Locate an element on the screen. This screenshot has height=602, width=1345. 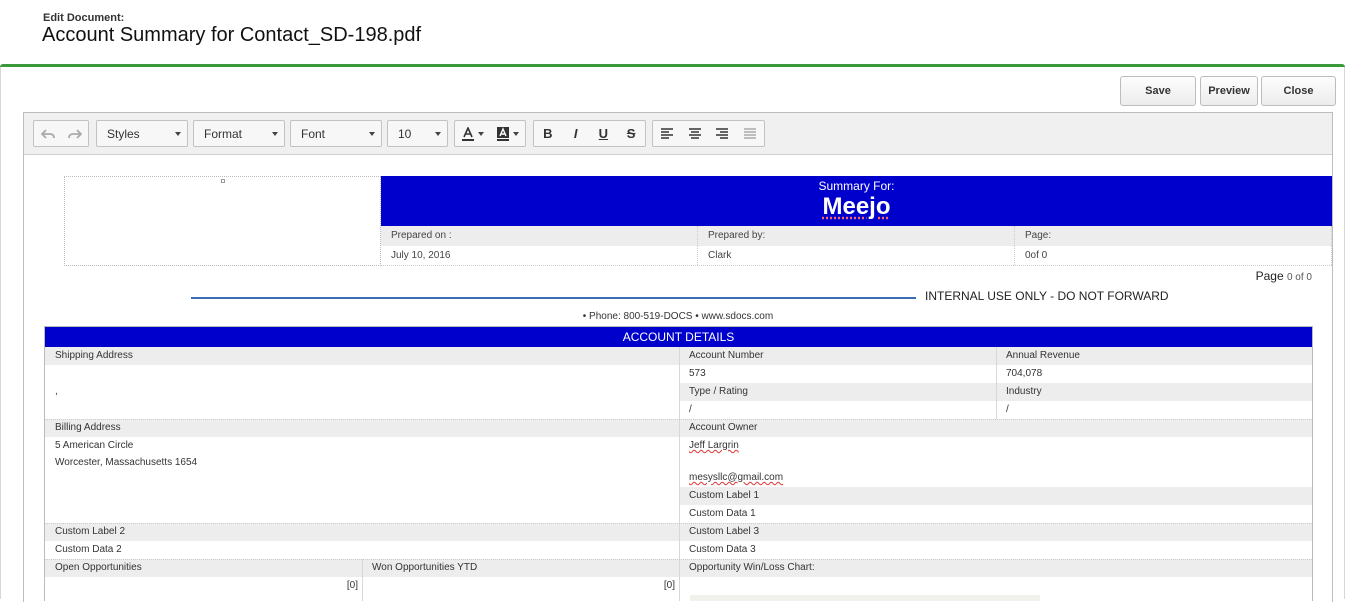
custom-label-3: Custom Label 3 is located at coordinates (995, 532).